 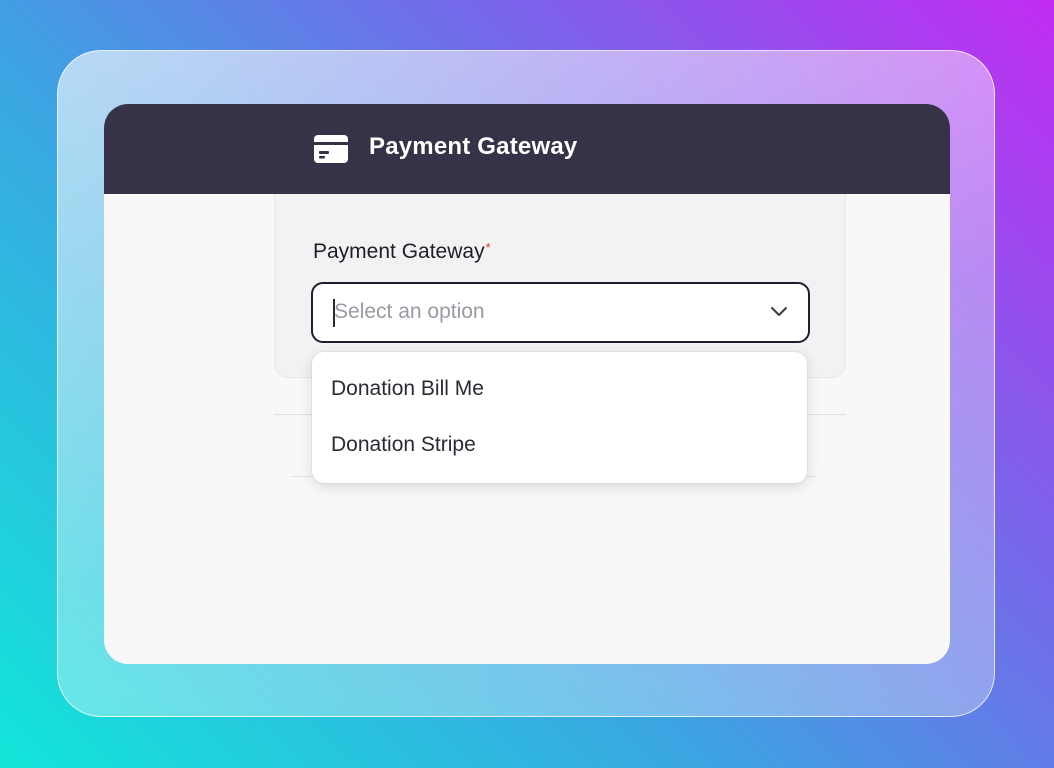 I want to click on header-bar: Payment Gateway, so click(x=527, y=149).